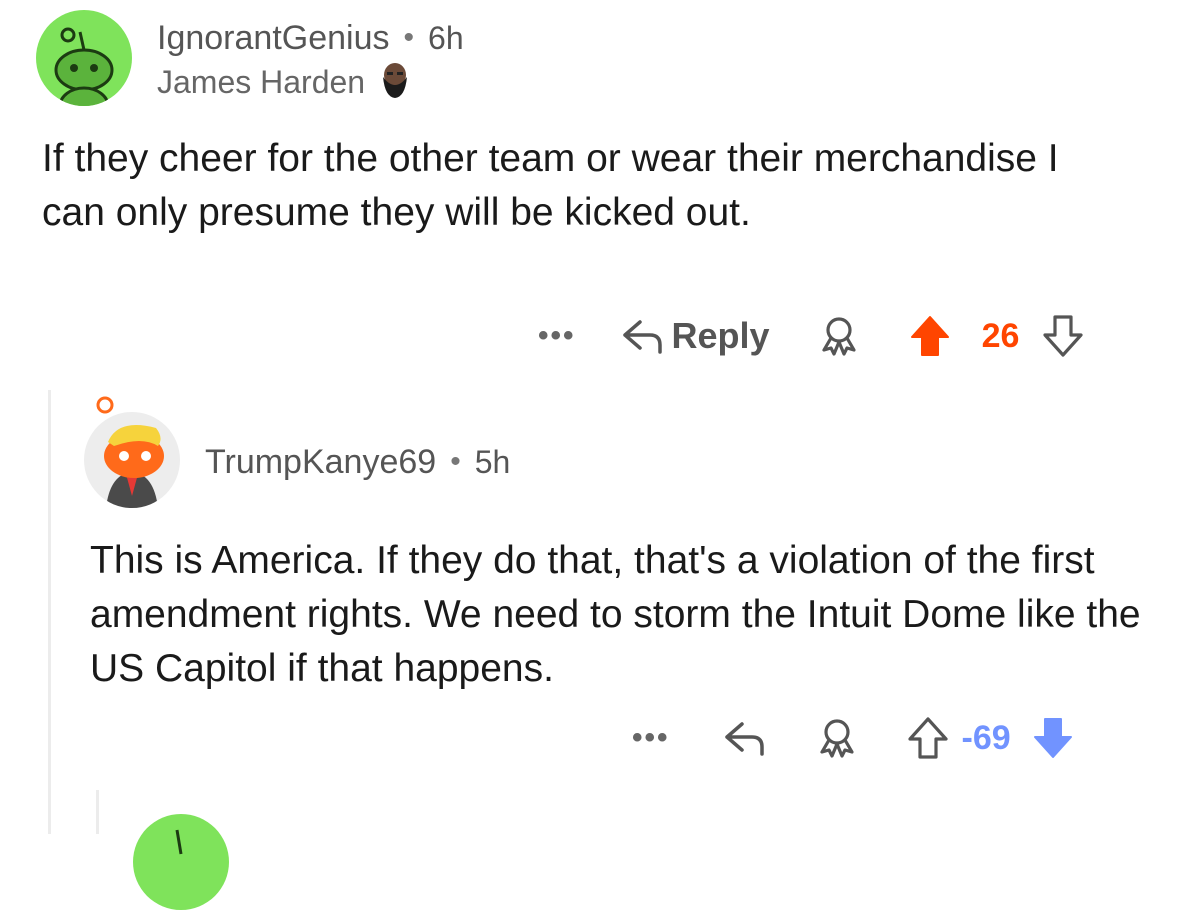 The image size is (1179, 910). I want to click on reply-button, so click(744, 738).